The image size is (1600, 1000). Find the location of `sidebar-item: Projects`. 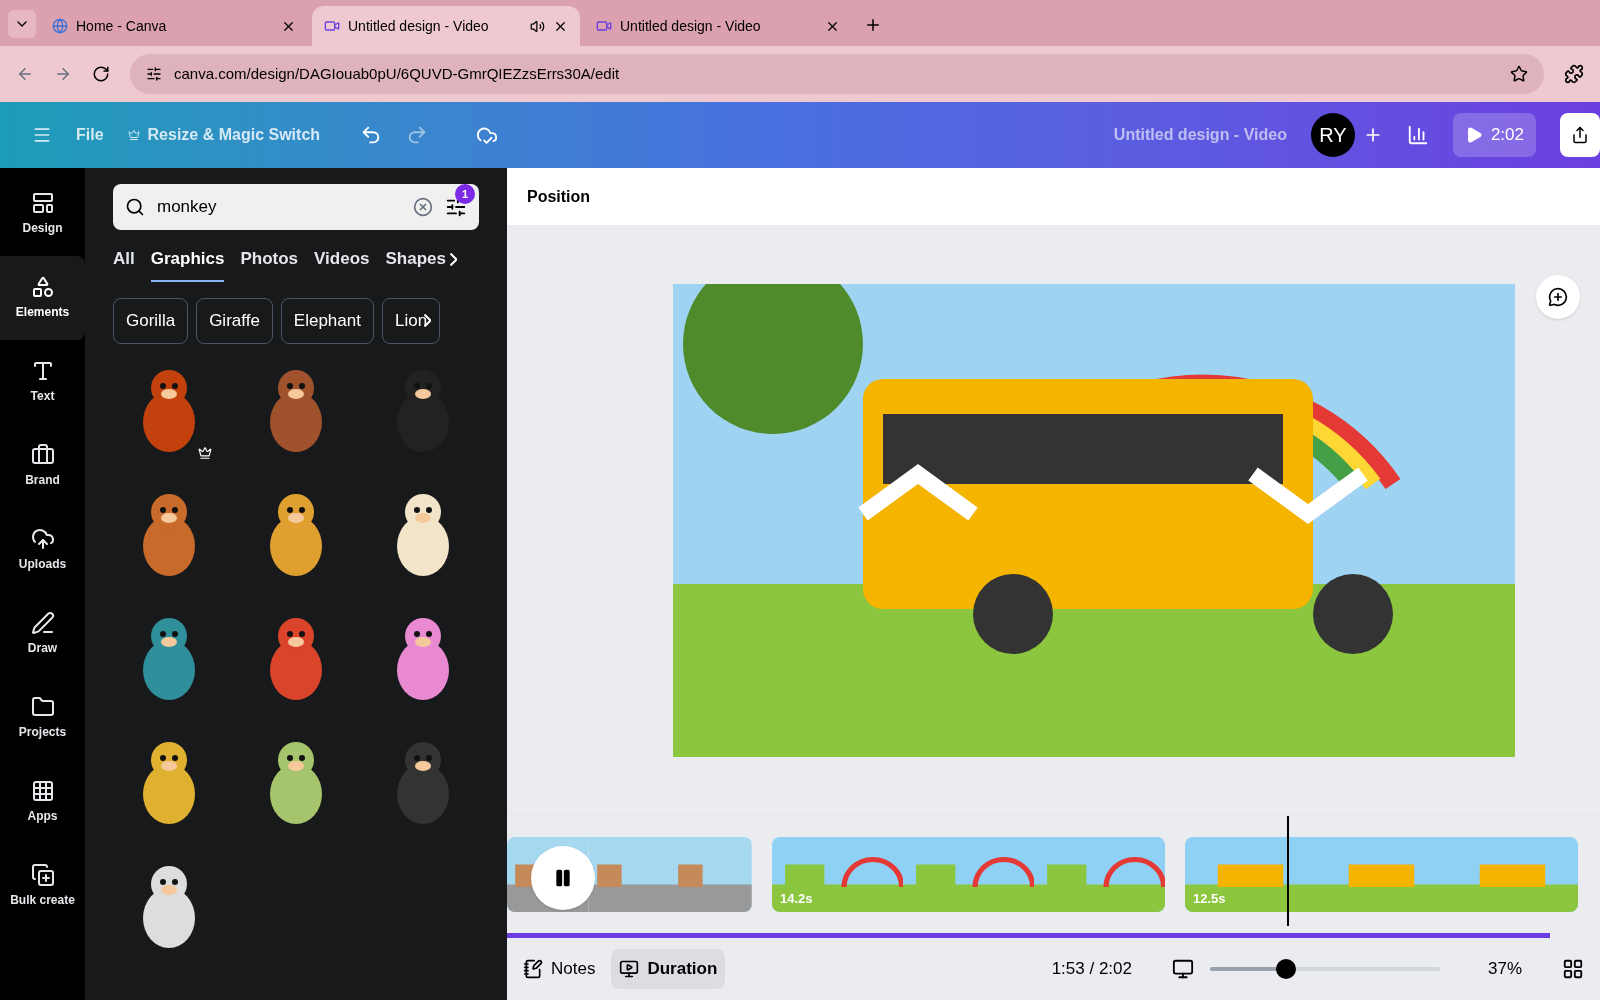

sidebar-item: Projects is located at coordinates (42, 718).